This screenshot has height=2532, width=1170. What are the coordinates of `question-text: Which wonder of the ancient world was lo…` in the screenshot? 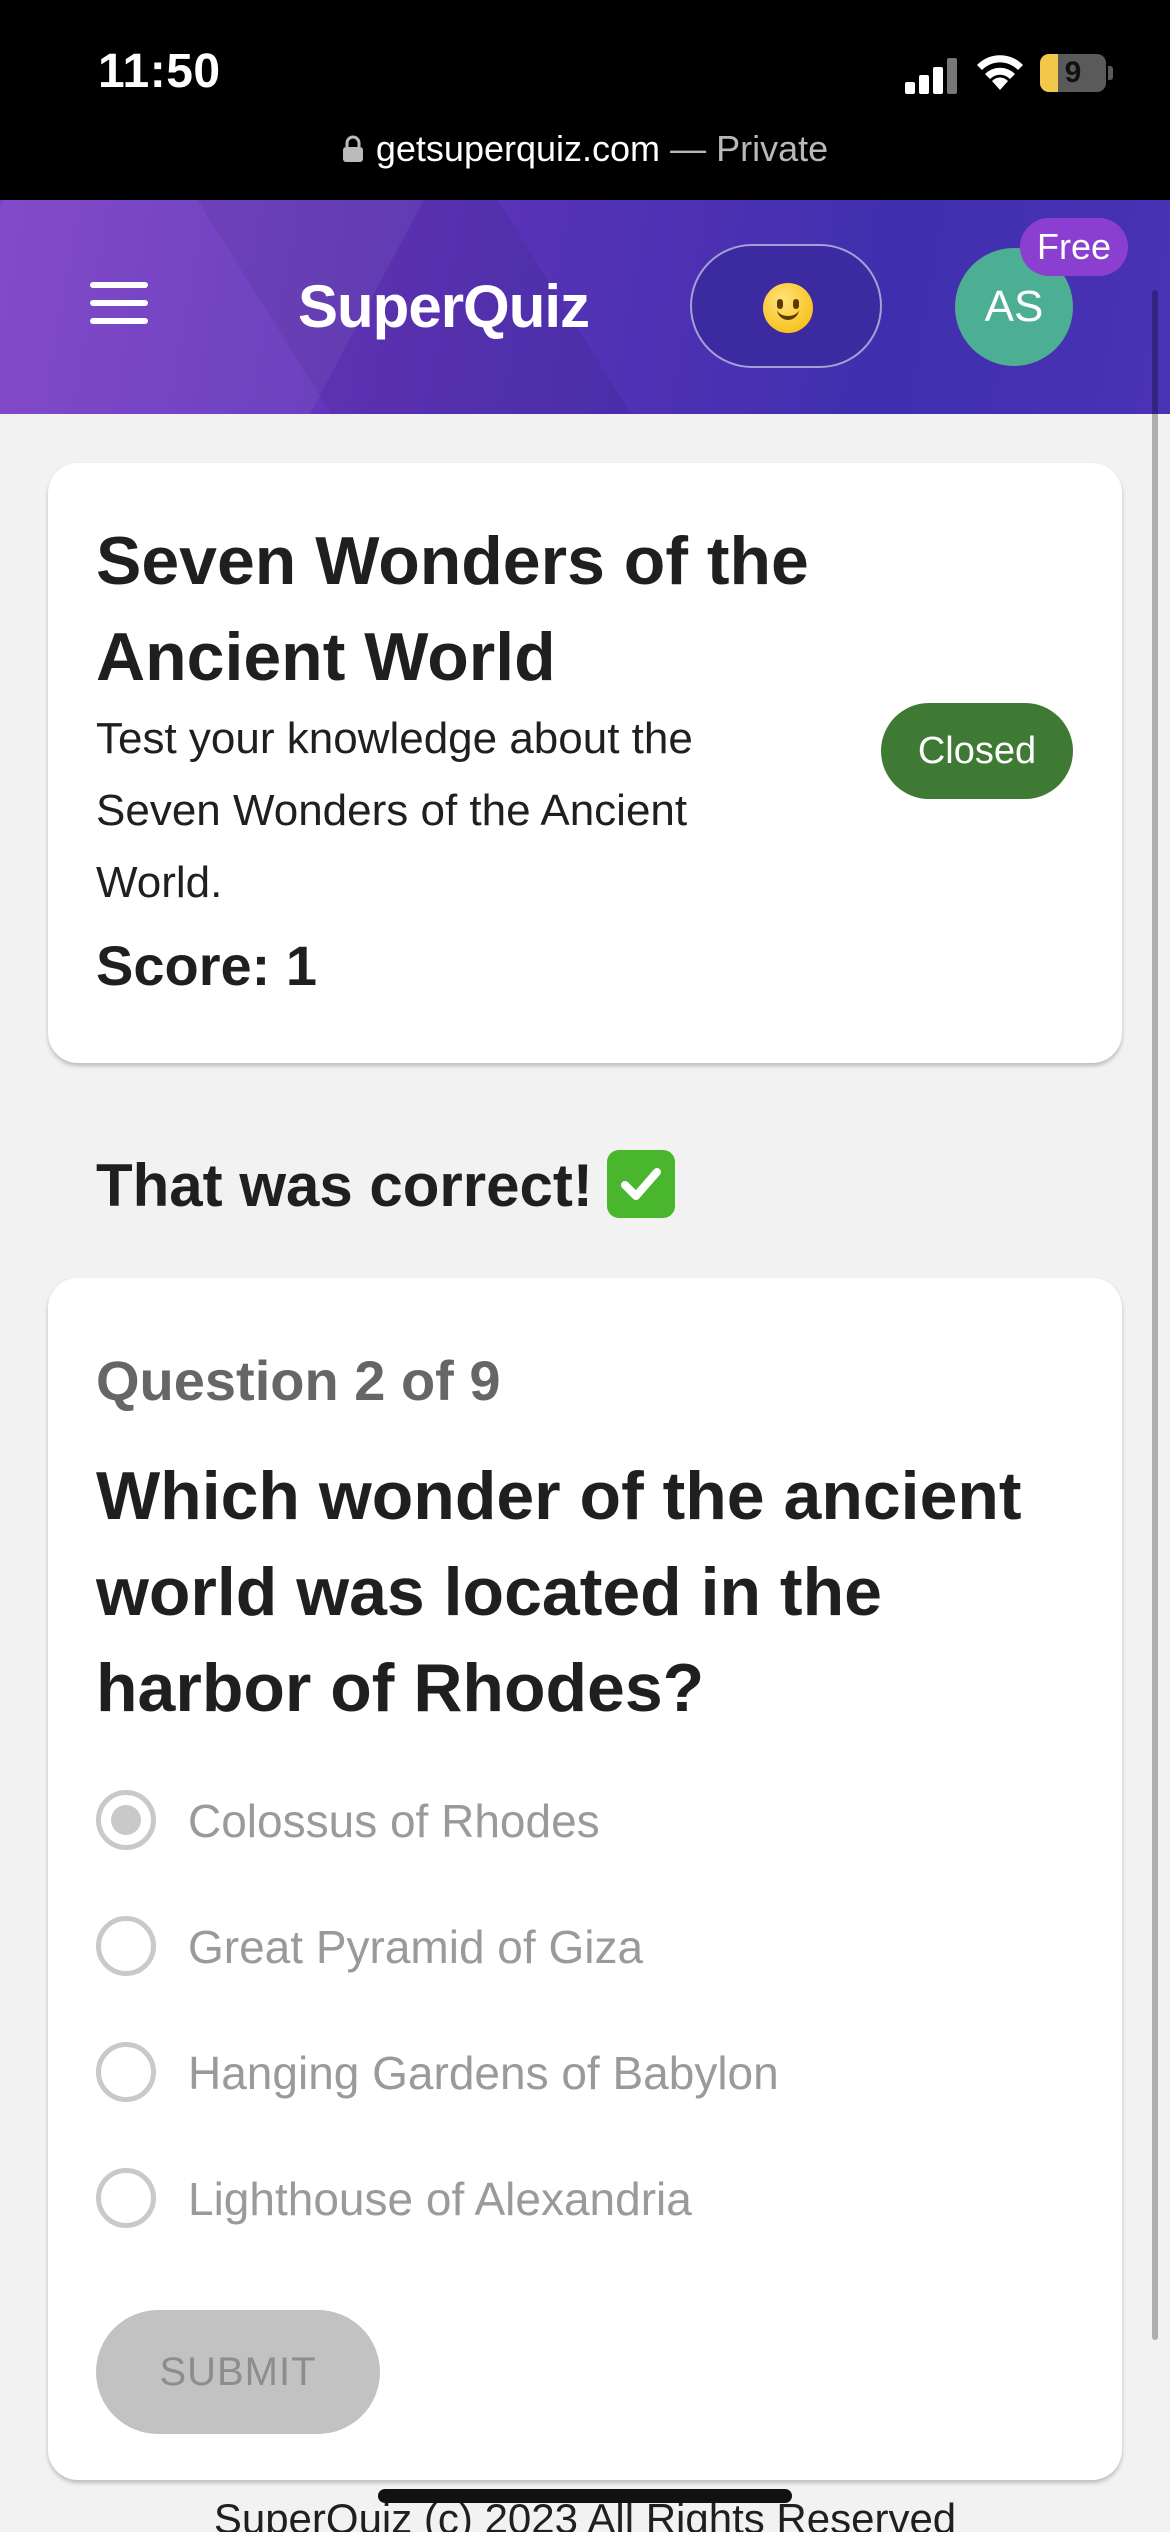 It's located at (559, 1592).